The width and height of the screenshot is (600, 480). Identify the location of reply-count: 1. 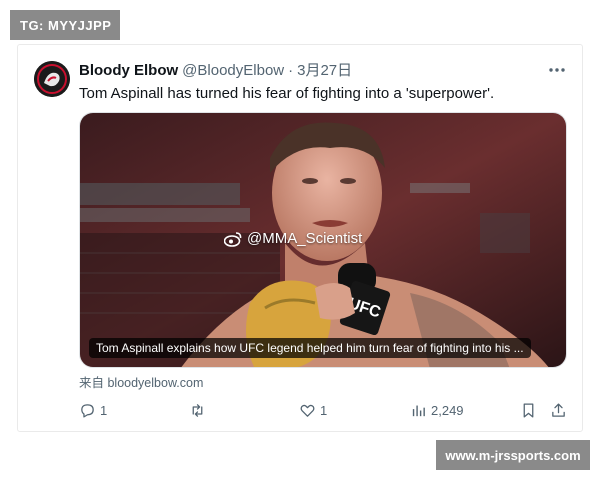
(104, 410).